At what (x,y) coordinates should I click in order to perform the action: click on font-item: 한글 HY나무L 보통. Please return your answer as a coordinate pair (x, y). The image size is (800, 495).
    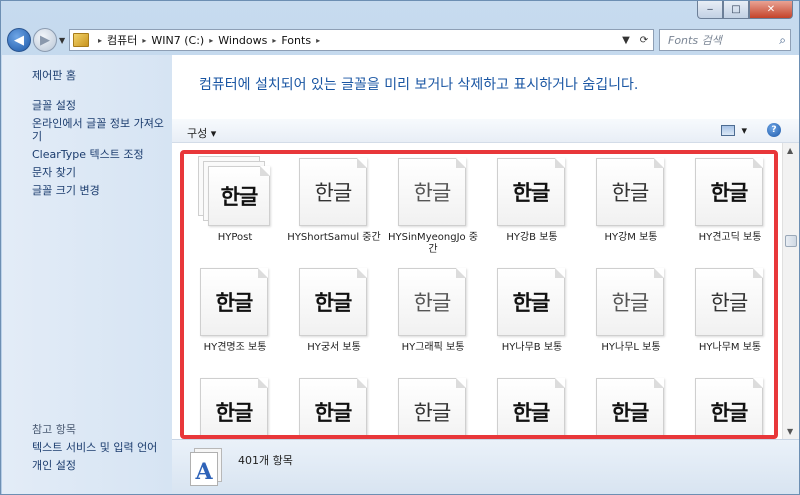
    Looking at the image, I should click on (631, 308).